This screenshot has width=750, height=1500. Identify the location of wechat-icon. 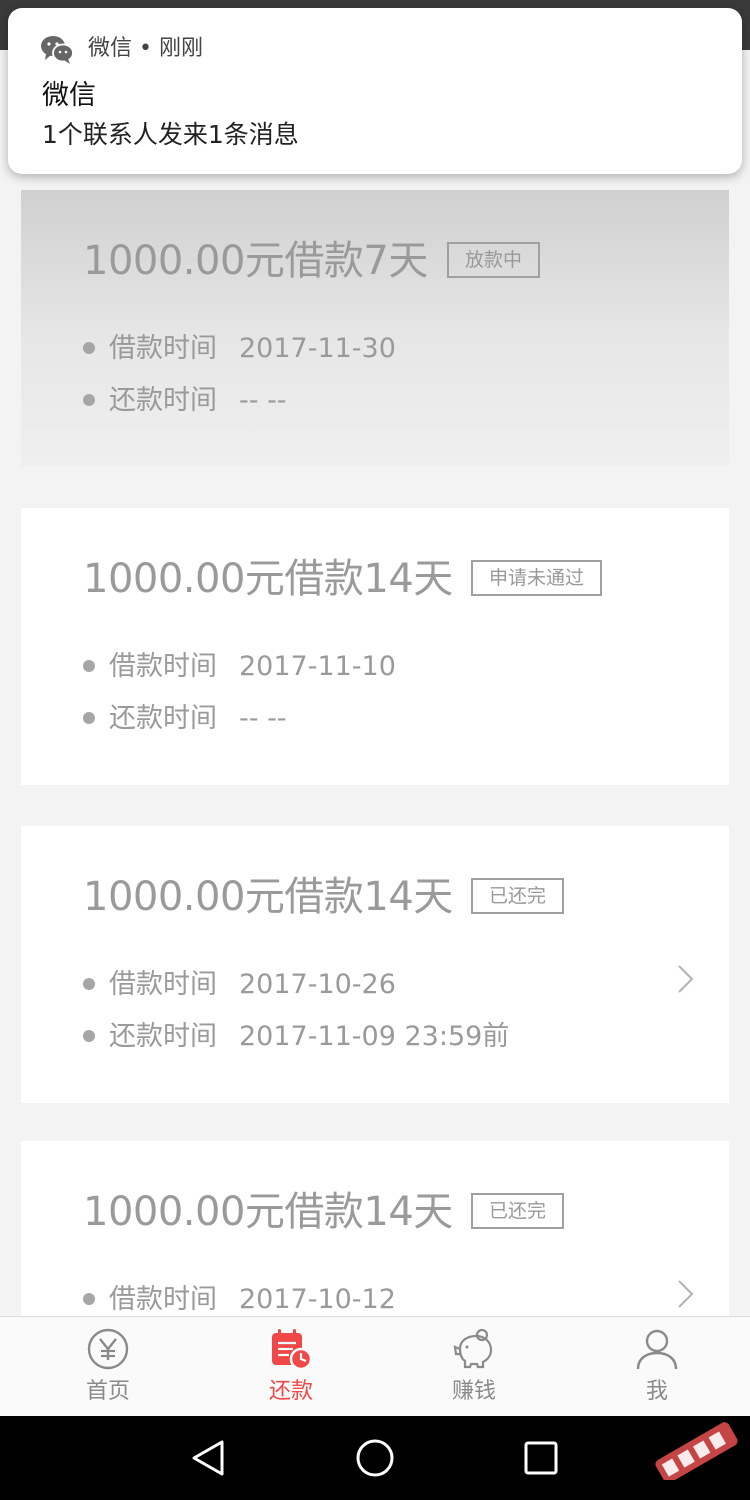
(57, 50).